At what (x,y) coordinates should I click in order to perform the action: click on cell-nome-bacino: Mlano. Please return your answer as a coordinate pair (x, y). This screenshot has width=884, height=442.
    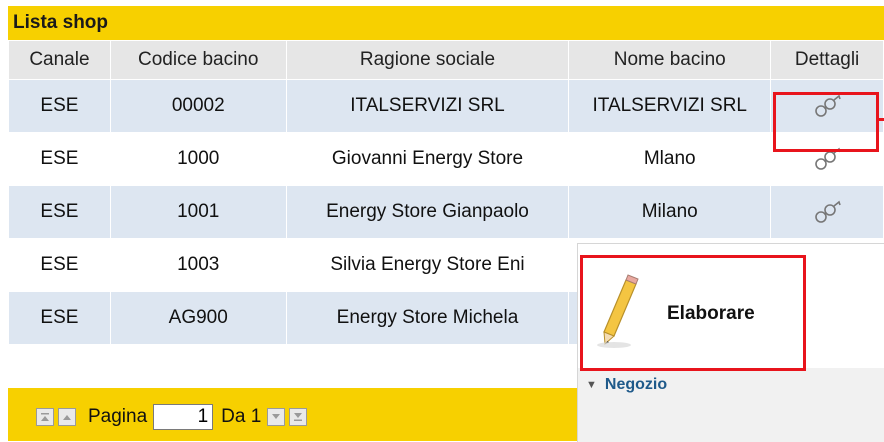
    Looking at the image, I should click on (670, 159).